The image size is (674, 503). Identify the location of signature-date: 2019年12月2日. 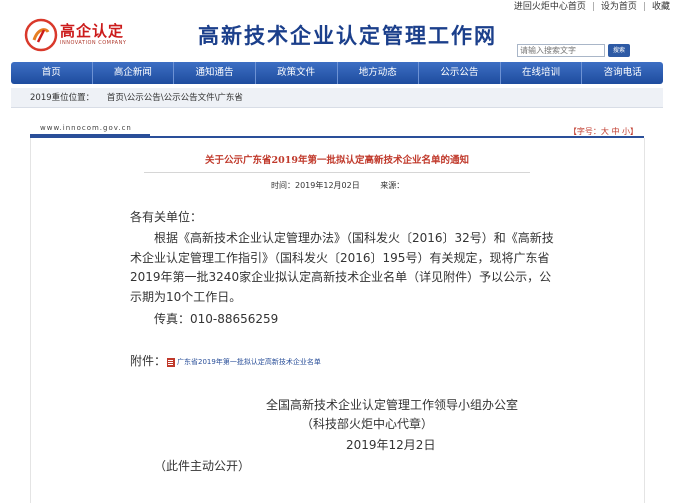
(391, 445).